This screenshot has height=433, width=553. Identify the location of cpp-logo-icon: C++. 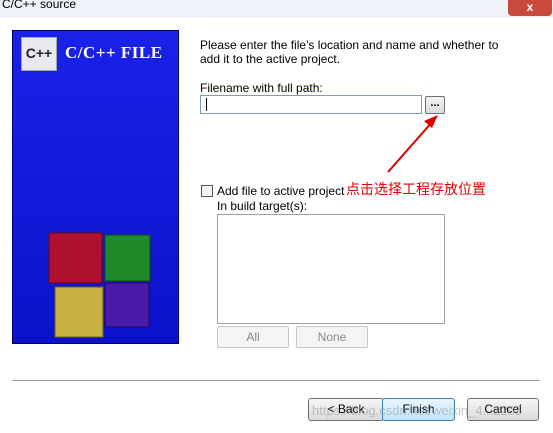
(39, 54).